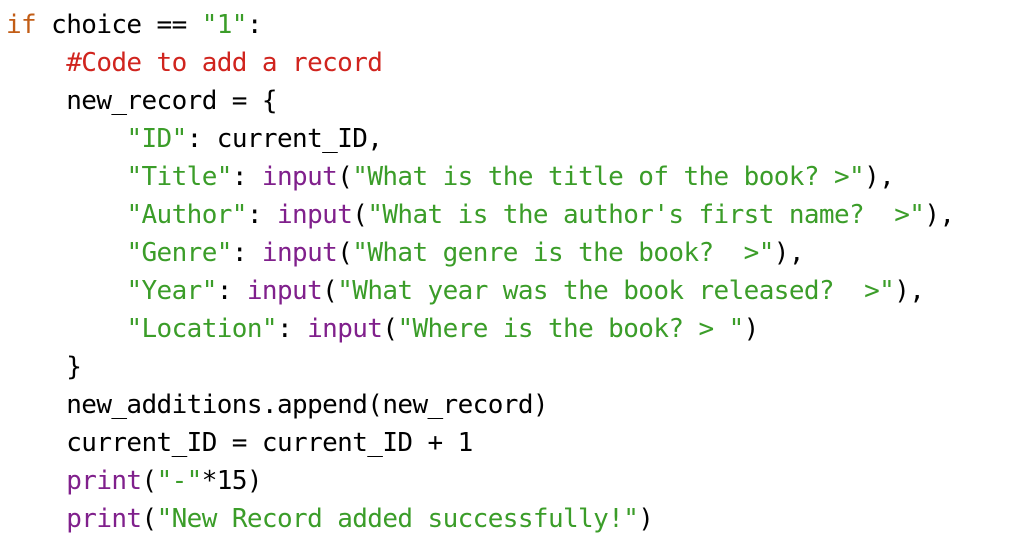  I want to click on code-line: "ID": current_ID,, so click(511, 139).